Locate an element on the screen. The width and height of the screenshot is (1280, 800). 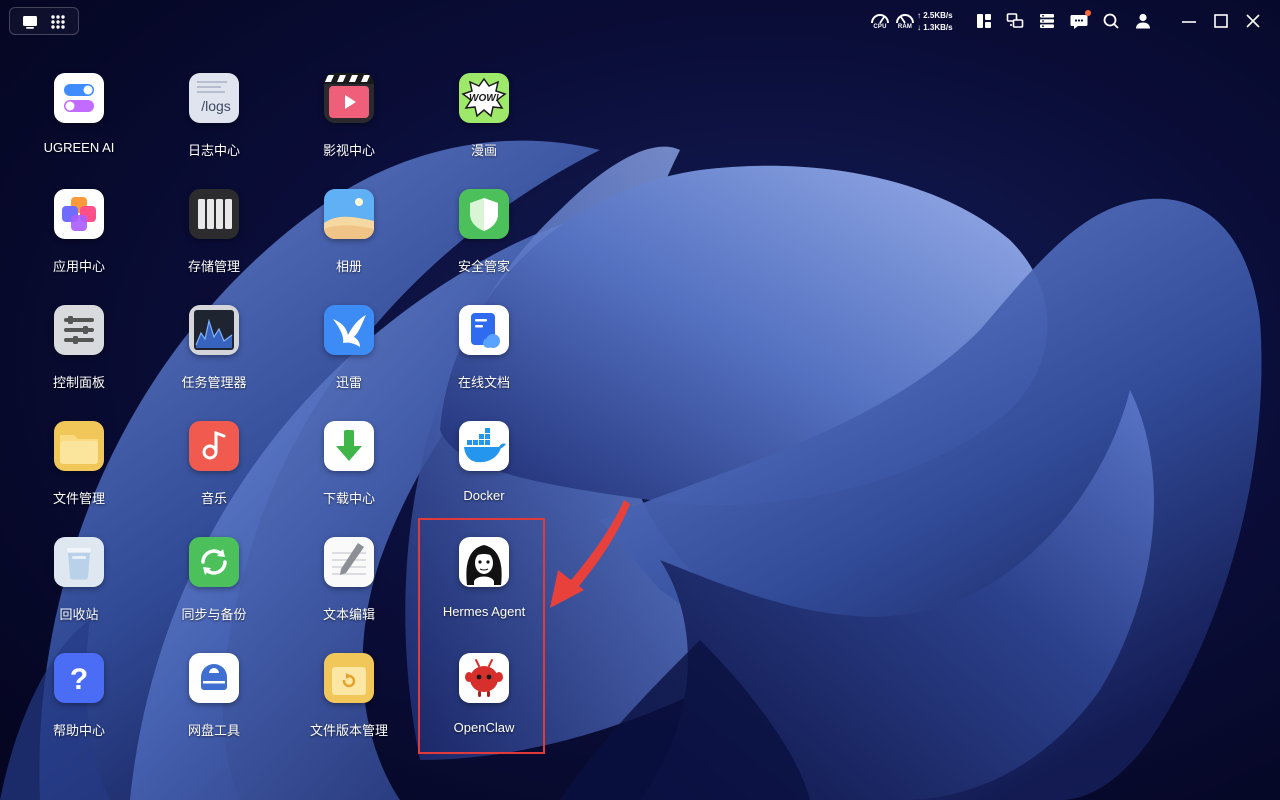
comics-tile-text: WOW! is located at coordinates (484, 98).